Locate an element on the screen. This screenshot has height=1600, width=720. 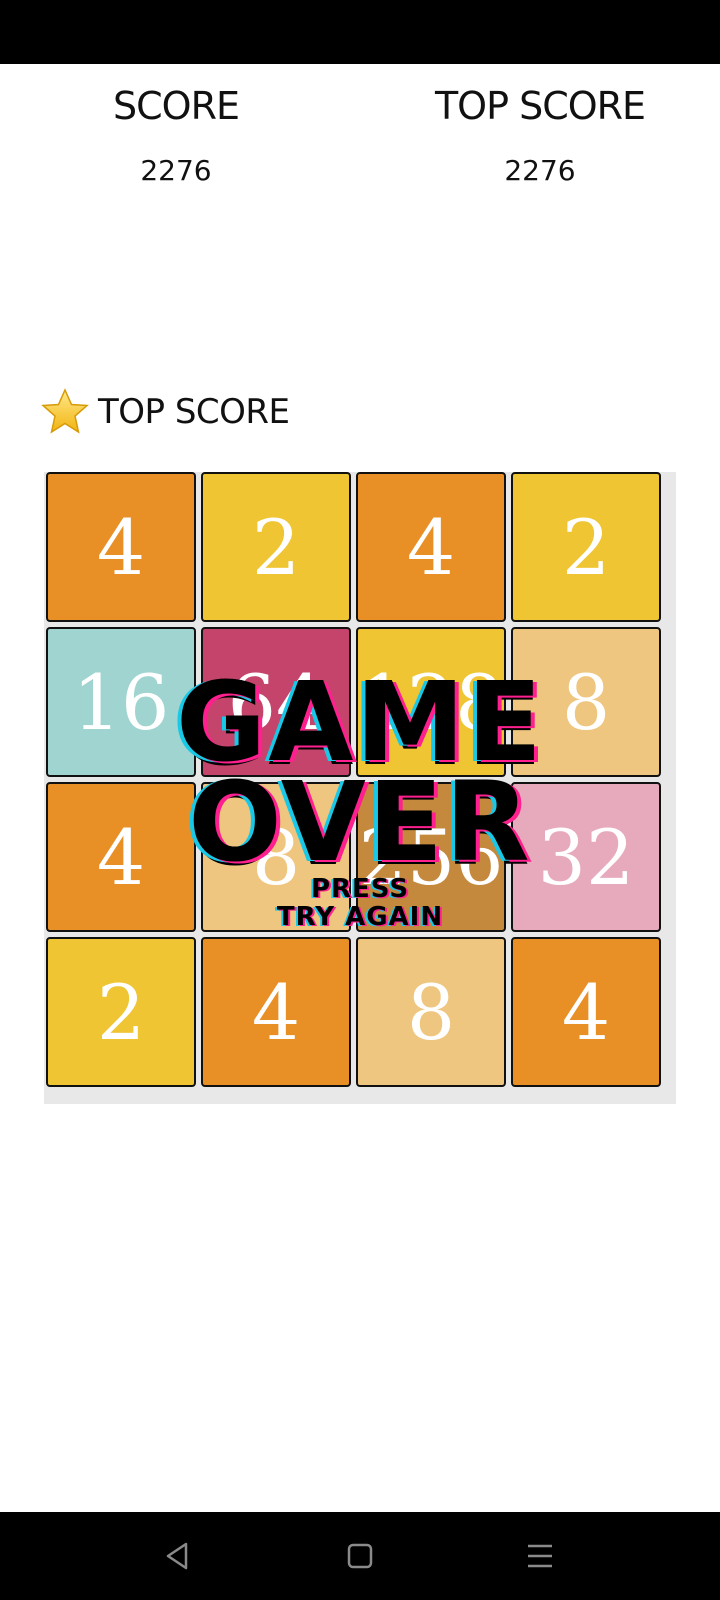
press-label: PRESS is located at coordinates (360, 889).